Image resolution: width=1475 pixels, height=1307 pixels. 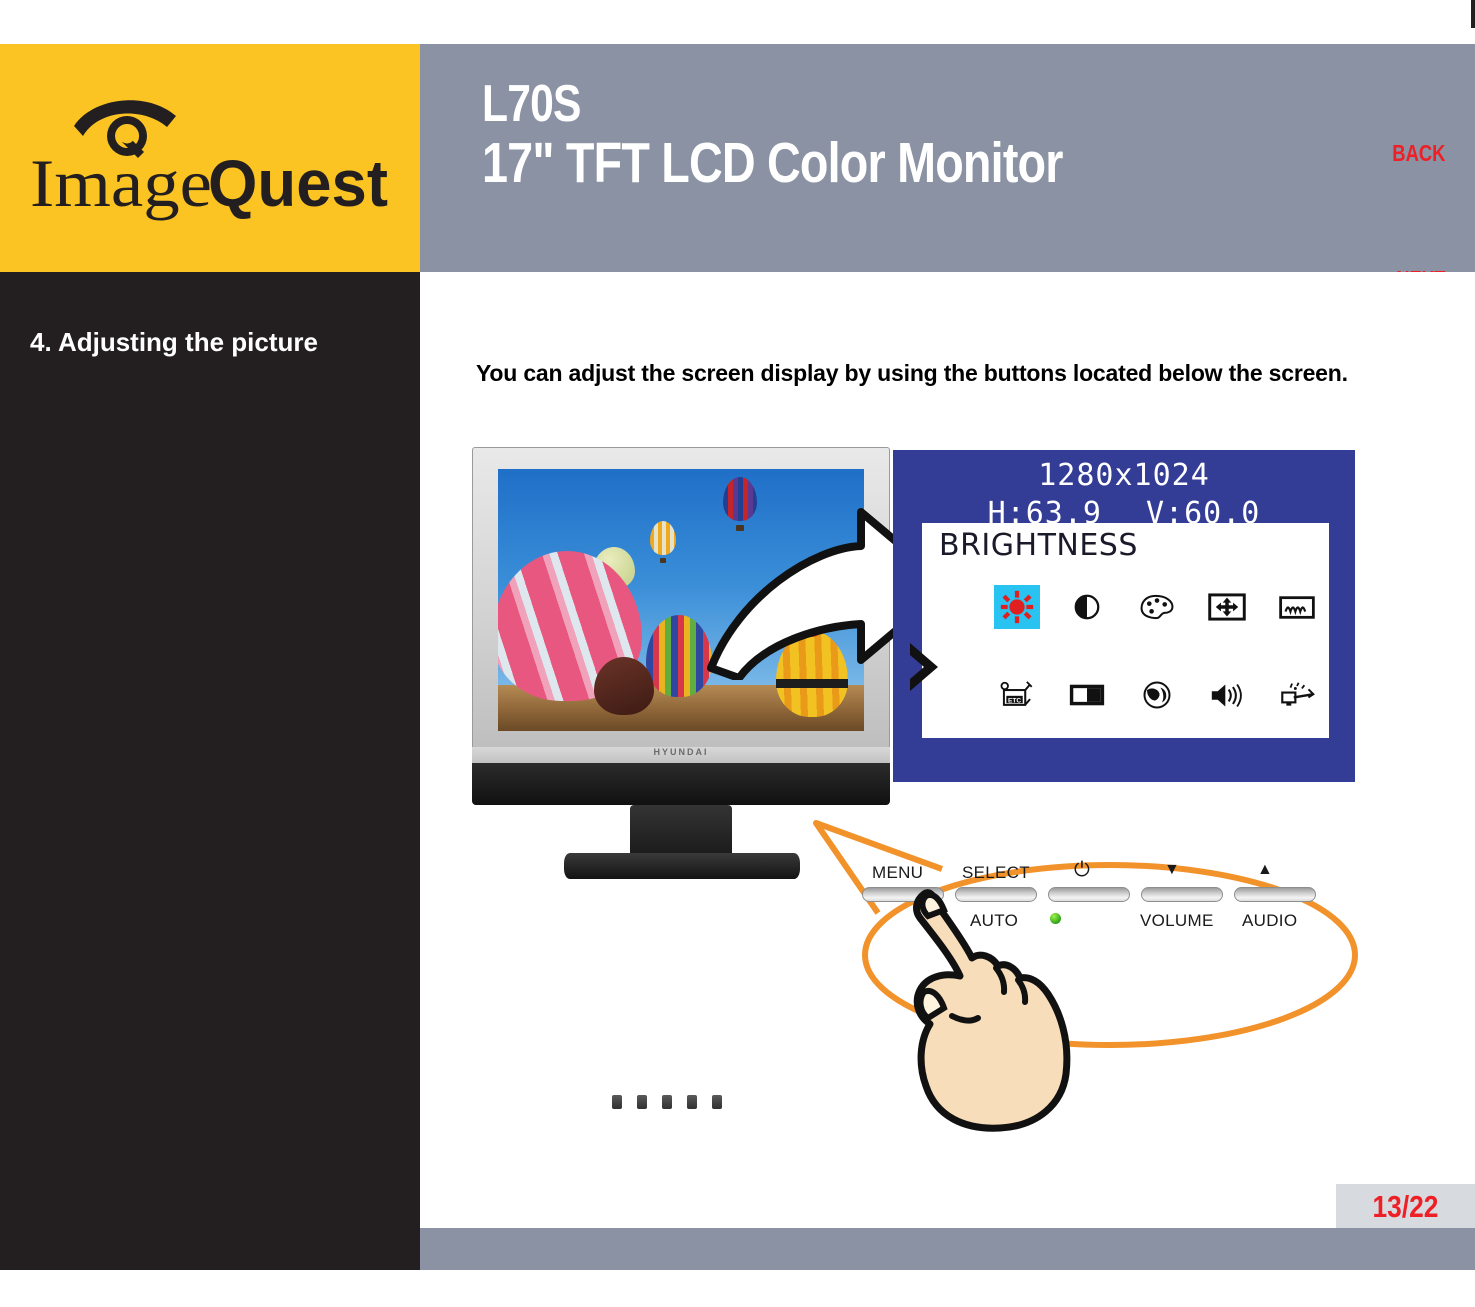 What do you see at coordinates (772, 162) in the screenshot?
I see `model-subtitle: 17" TFT LCD Color Monitor` at bounding box center [772, 162].